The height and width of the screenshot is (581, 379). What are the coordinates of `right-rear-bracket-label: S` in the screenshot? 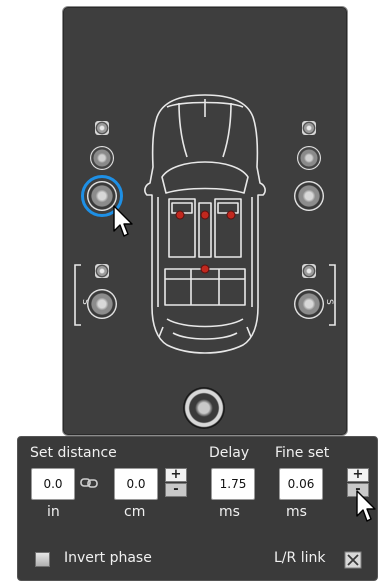 It's located at (329, 302).